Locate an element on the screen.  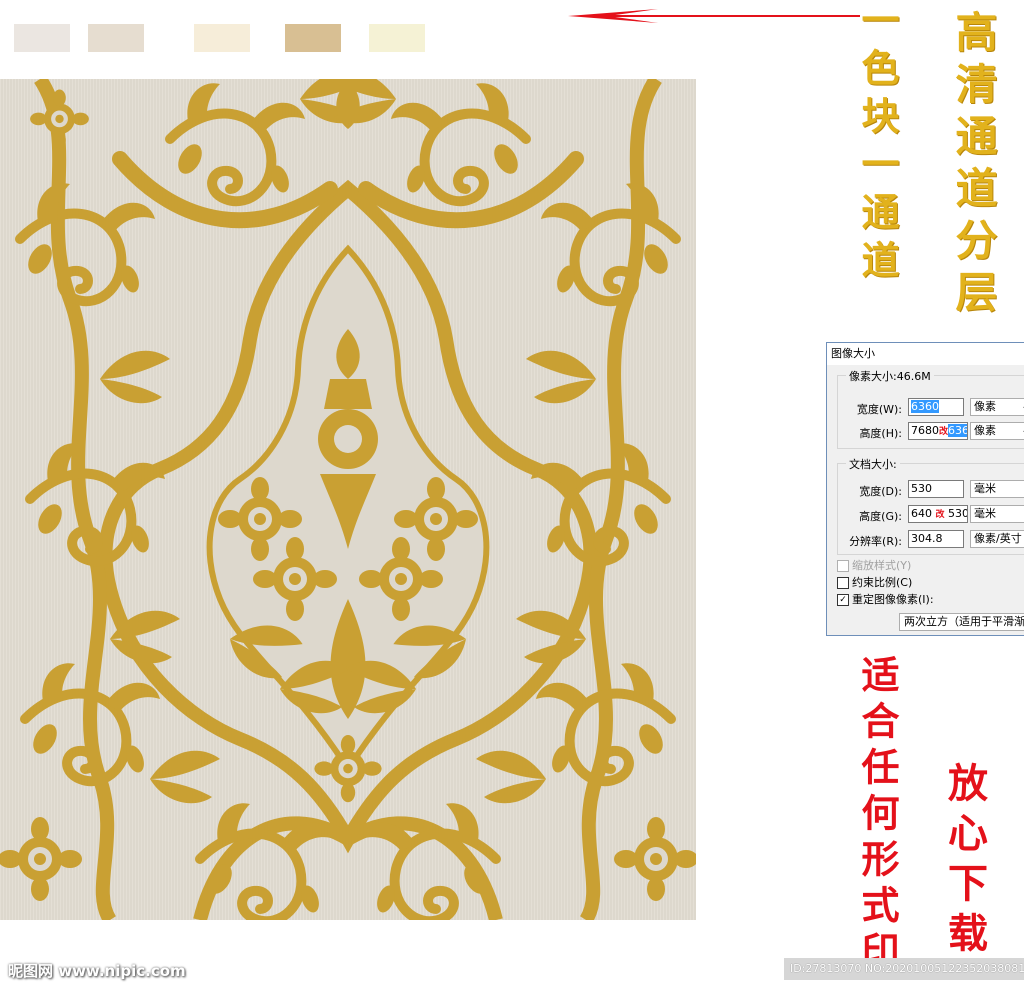
resample-checkbox: ✓ 重定图像像素(I): is located at coordinates (885, 601).